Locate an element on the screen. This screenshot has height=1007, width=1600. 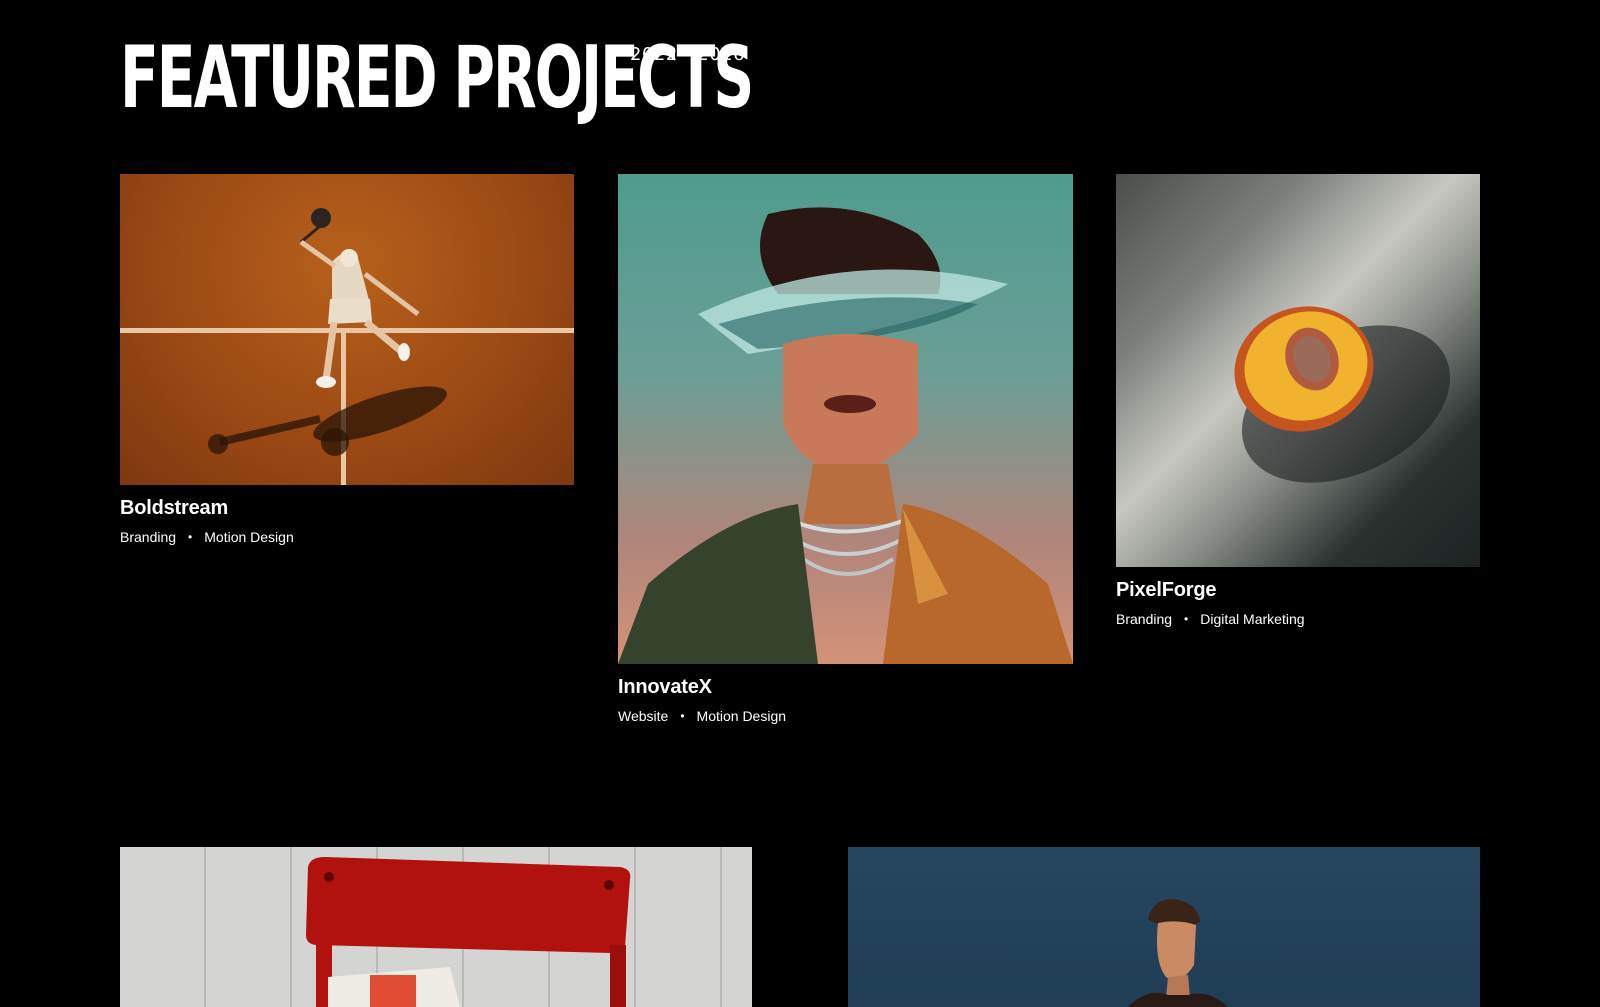
project-title: Boldstream is located at coordinates (347, 508).